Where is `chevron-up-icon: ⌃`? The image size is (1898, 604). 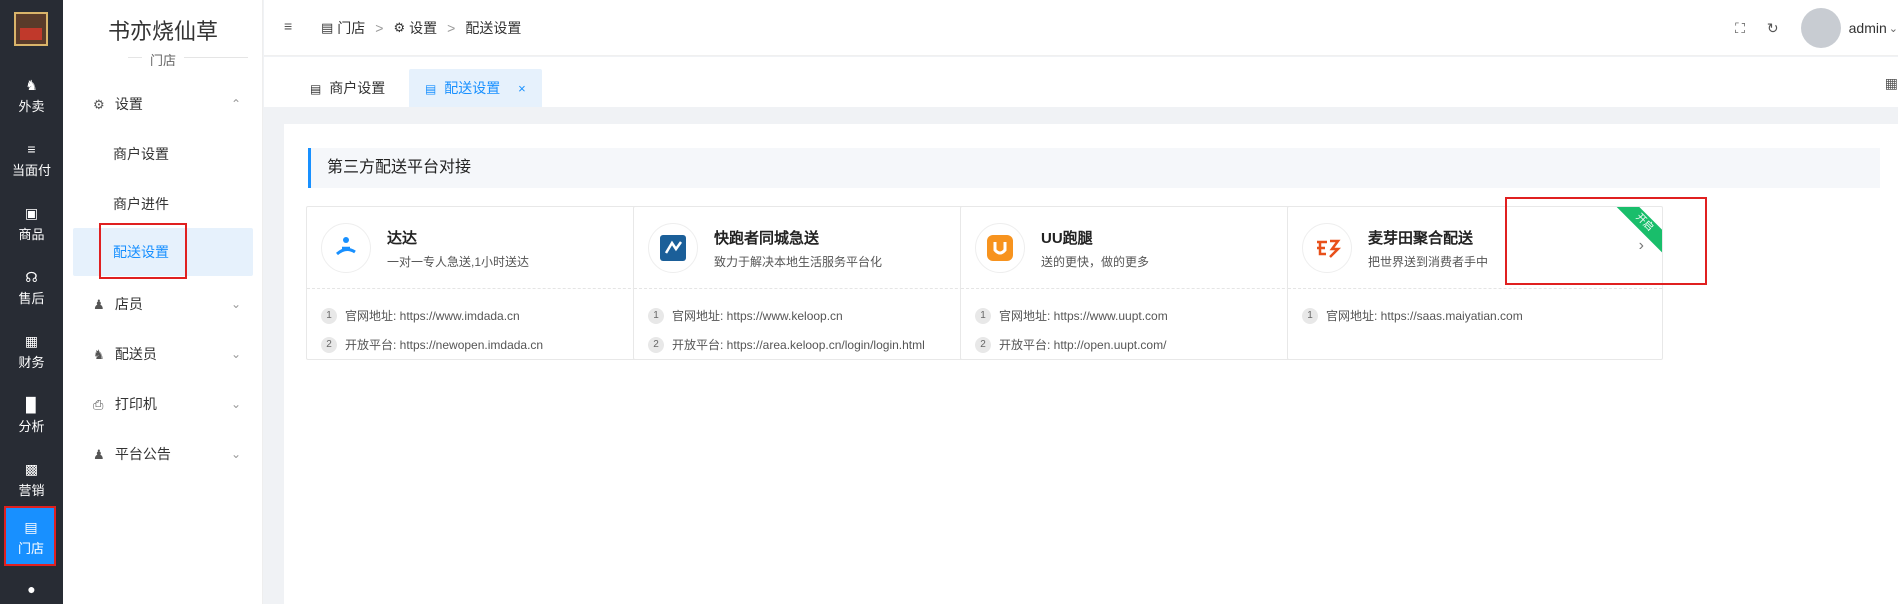 chevron-up-icon: ⌃ is located at coordinates (235, 104).